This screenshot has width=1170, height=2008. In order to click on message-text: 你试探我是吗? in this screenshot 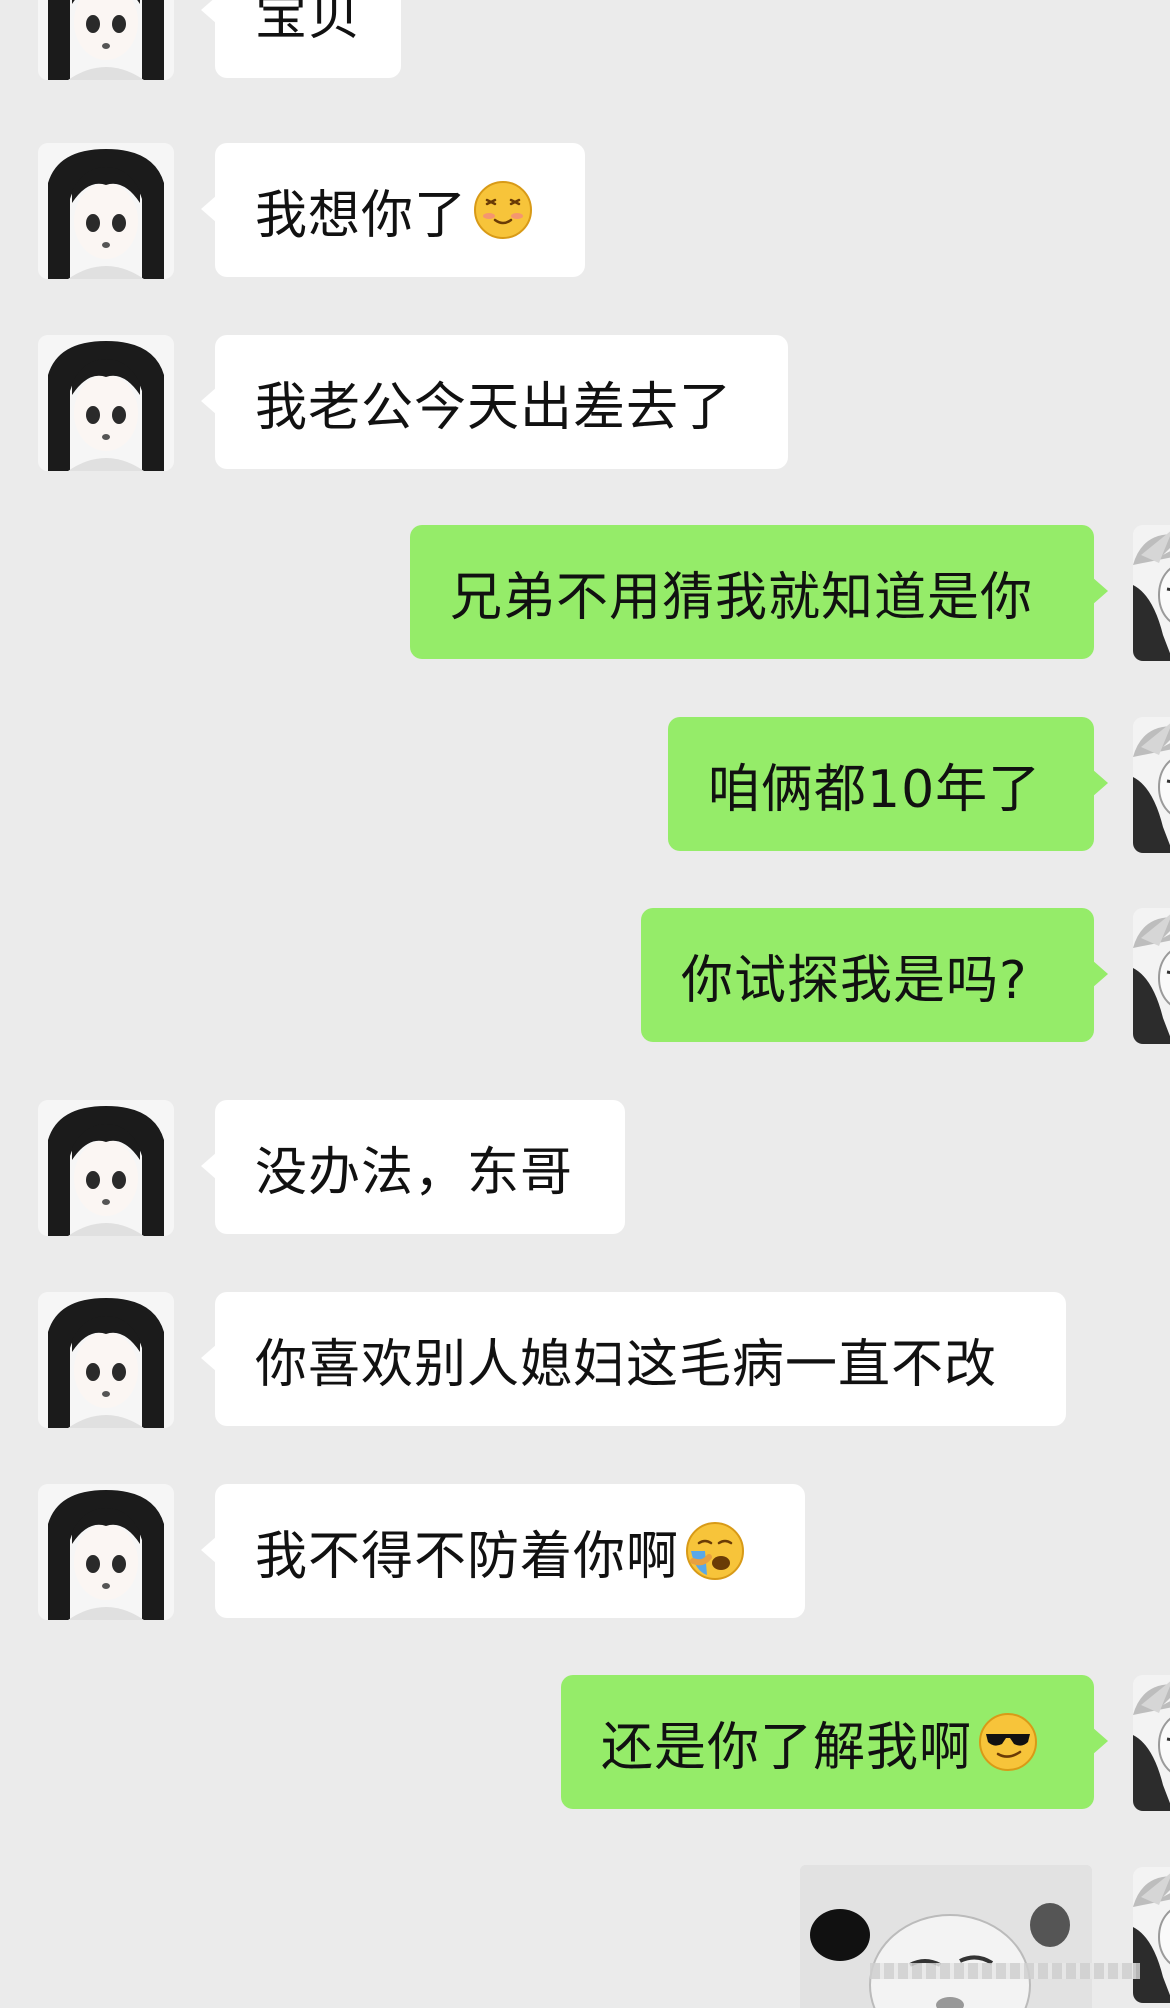, I will do `click(854, 980)`.